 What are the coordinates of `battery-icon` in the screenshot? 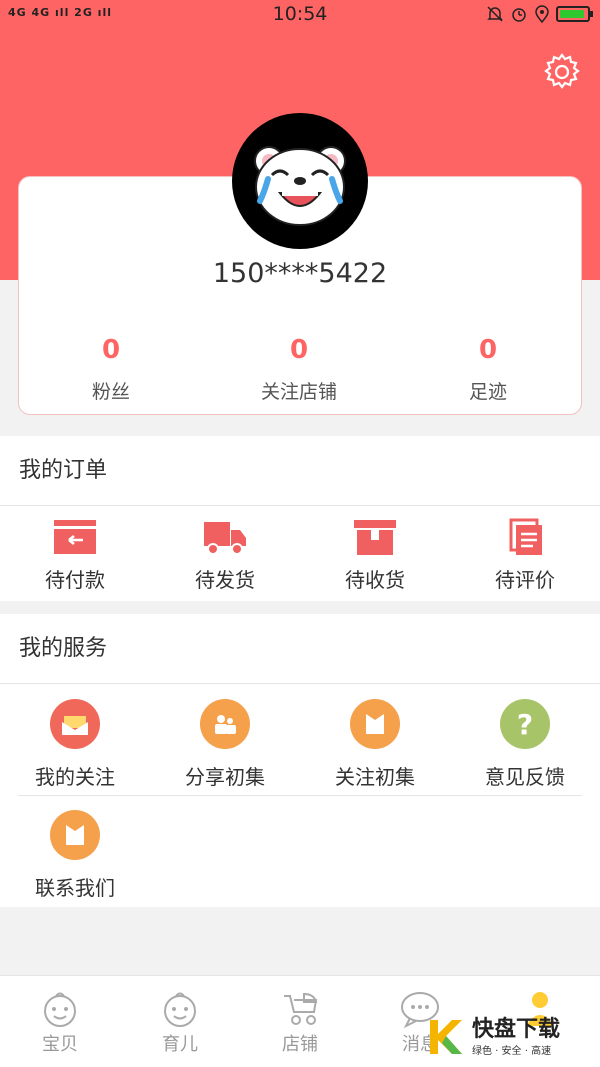 It's located at (574, 14).